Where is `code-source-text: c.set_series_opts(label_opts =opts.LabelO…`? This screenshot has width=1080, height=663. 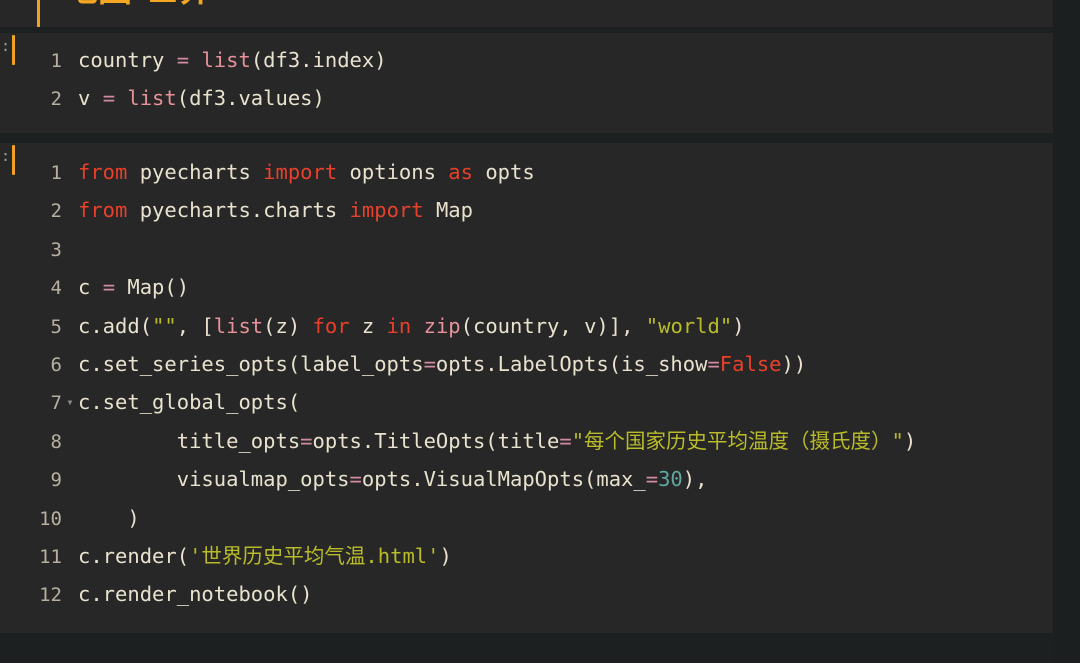
code-source-text: c.set_series_opts(label_opts =opts.LabelO… is located at coordinates (442, 364).